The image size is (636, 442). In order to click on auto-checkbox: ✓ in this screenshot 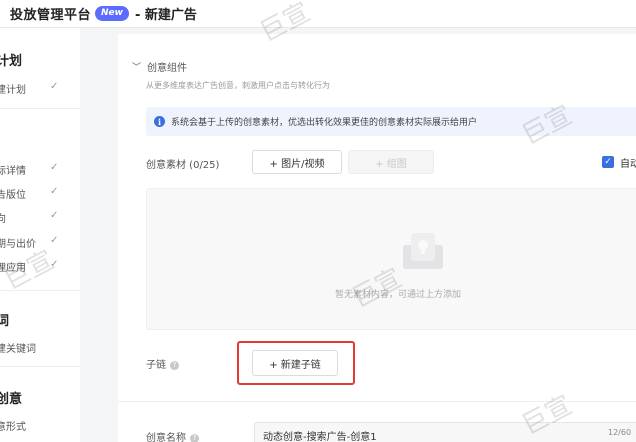, I will do `click(608, 162)`.